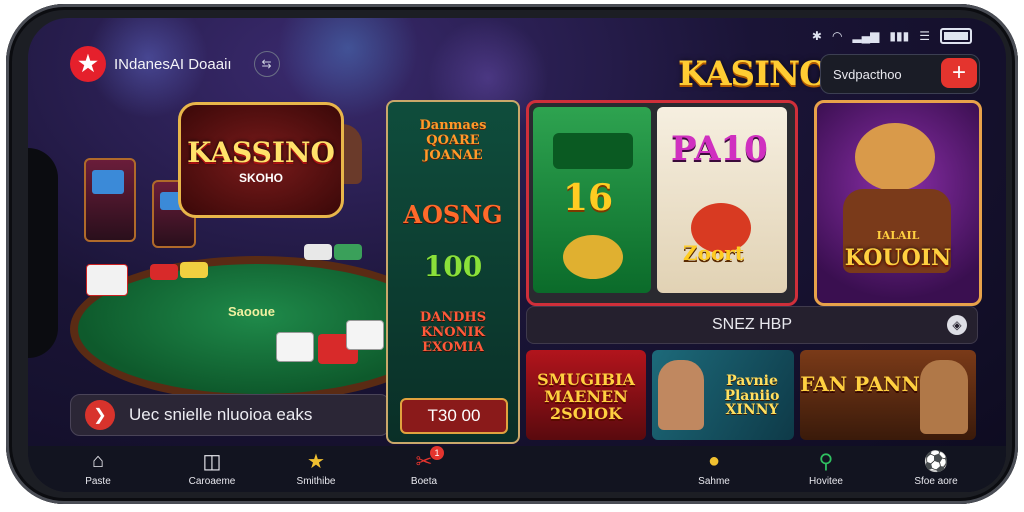 The width and height of the screenshot is (1024, 512). What do you see at coordinates (98, 460) in the screenshot?
I see `home-icon: ⌂` at bounding box center [98, 460].